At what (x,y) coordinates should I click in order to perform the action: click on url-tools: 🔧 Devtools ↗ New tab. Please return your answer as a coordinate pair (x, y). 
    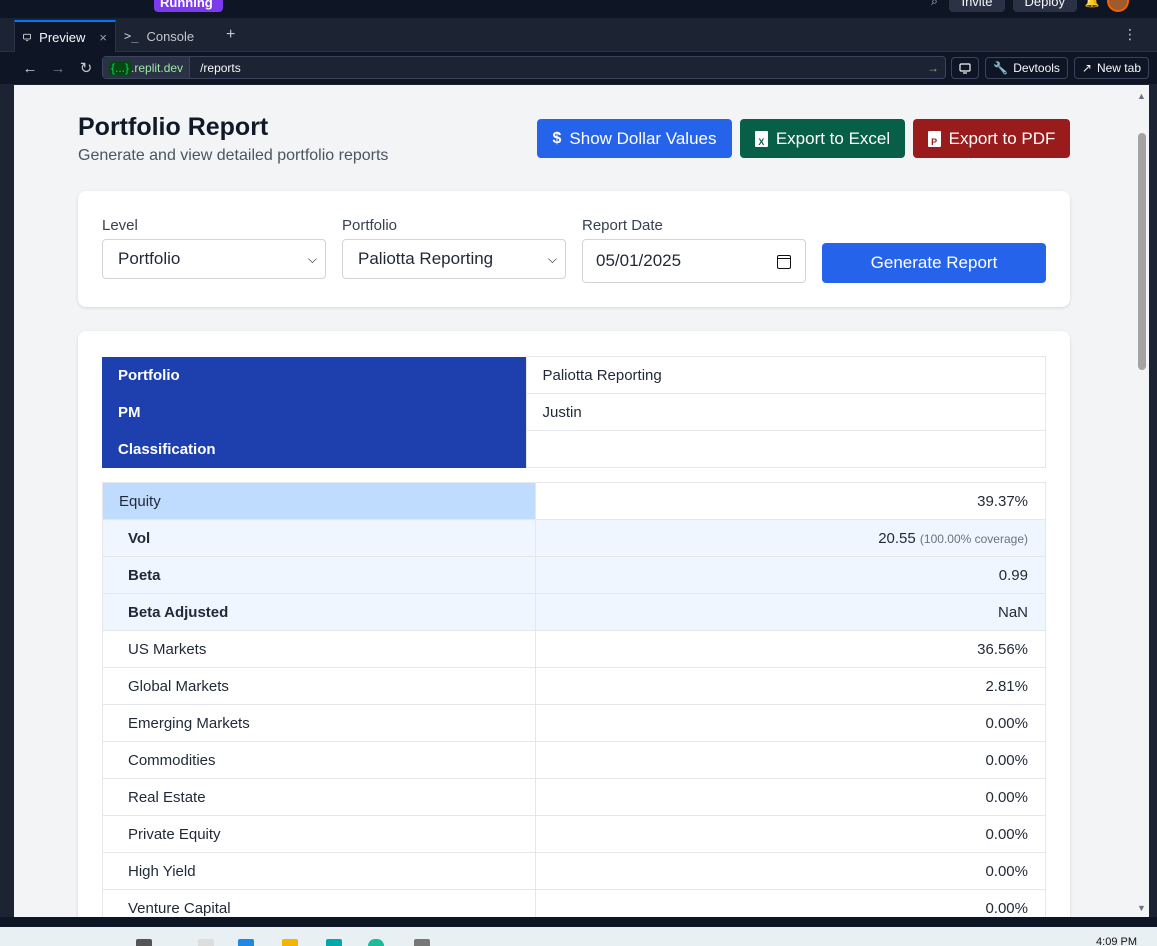
    Looking at the image, I should click on (1050, 68).